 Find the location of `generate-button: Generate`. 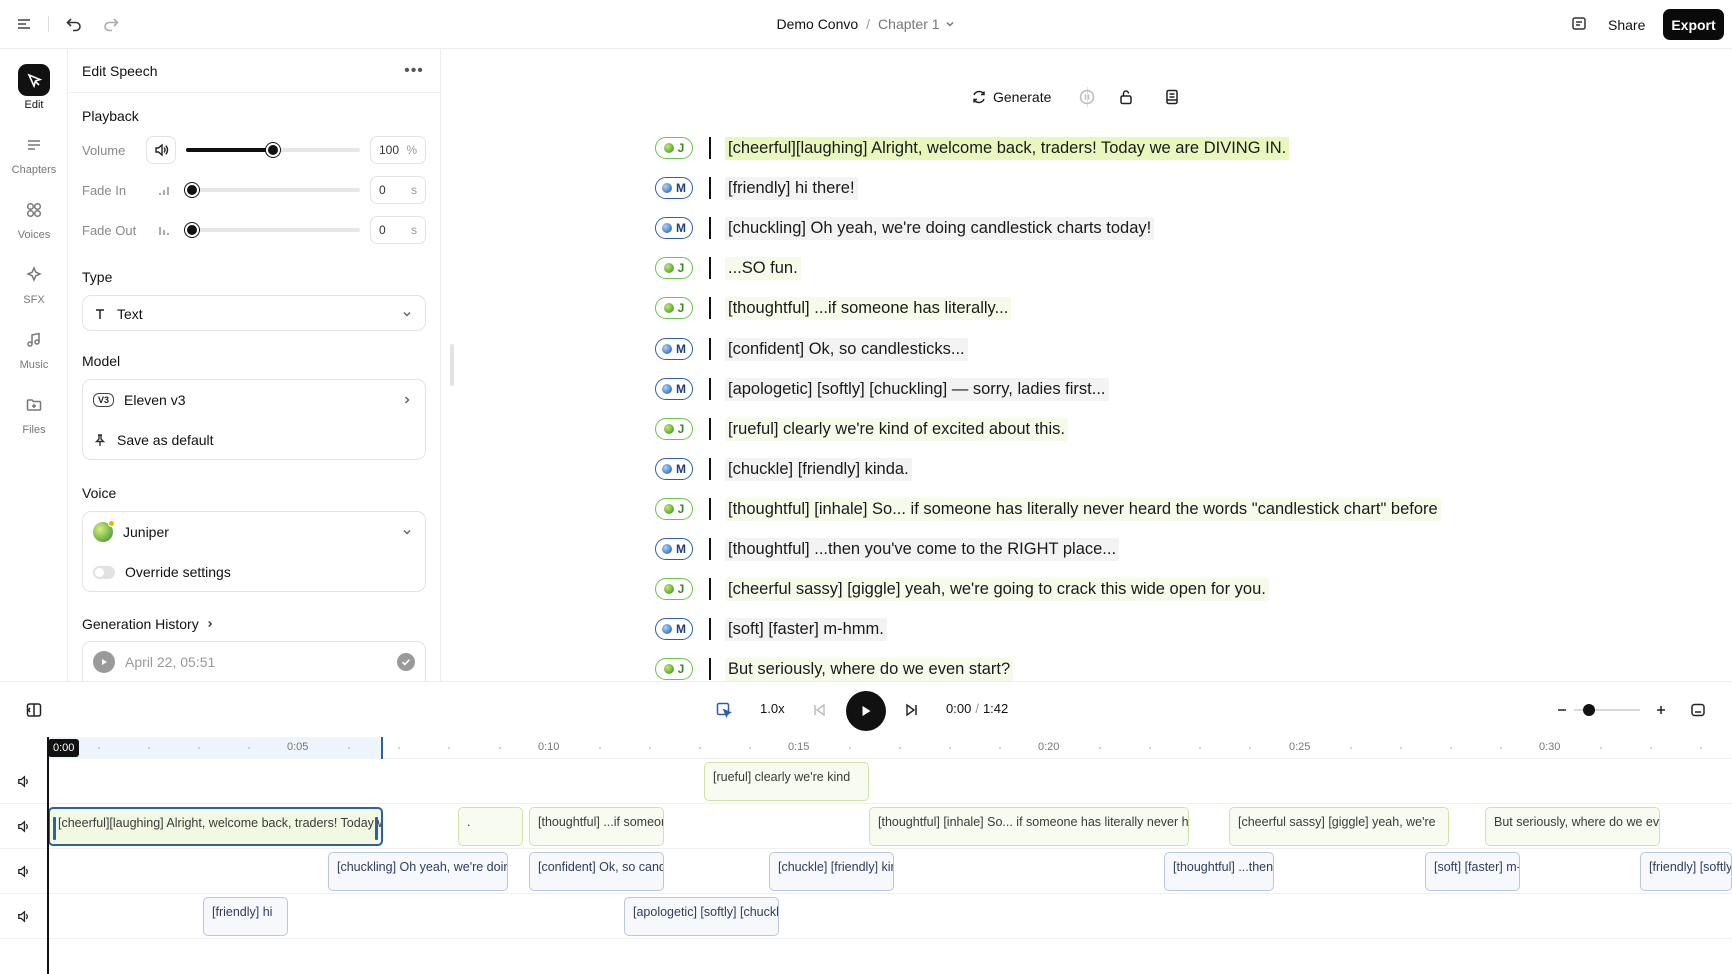

generate-button: Generate is located at coordinates (1011, 97).